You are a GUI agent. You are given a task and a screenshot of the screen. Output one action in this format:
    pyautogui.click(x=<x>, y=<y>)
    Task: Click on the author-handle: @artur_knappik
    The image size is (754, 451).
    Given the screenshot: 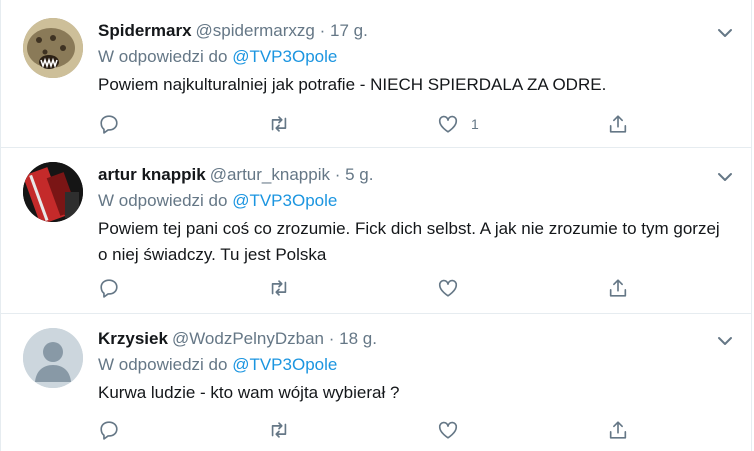 What is the action you would take?
    pyautogui.click(x=270, y=174)
    